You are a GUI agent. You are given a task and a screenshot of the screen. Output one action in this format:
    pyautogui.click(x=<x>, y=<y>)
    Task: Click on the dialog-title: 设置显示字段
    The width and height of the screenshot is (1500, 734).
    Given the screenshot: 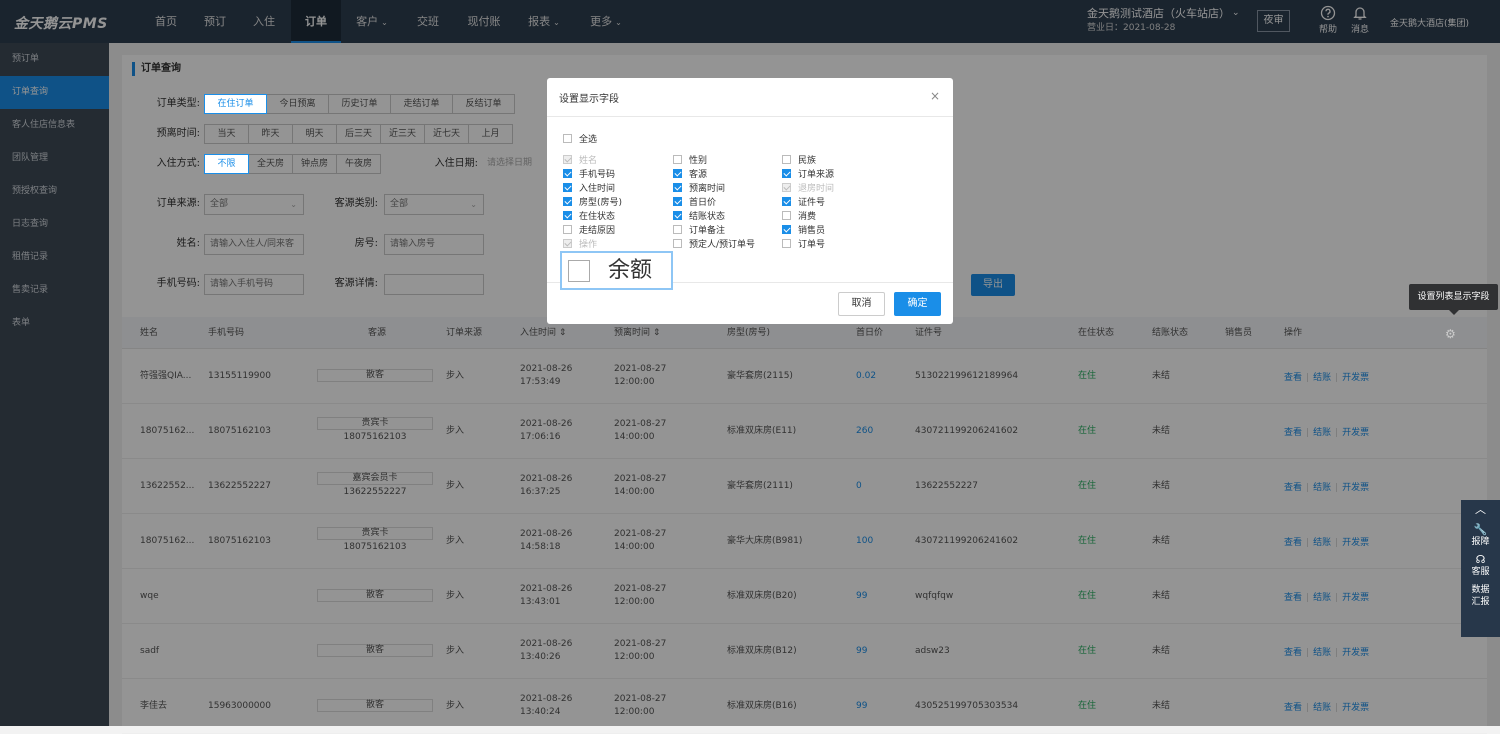 What is the action you would take?
    pyautogui.click(x=589, y=99)
    